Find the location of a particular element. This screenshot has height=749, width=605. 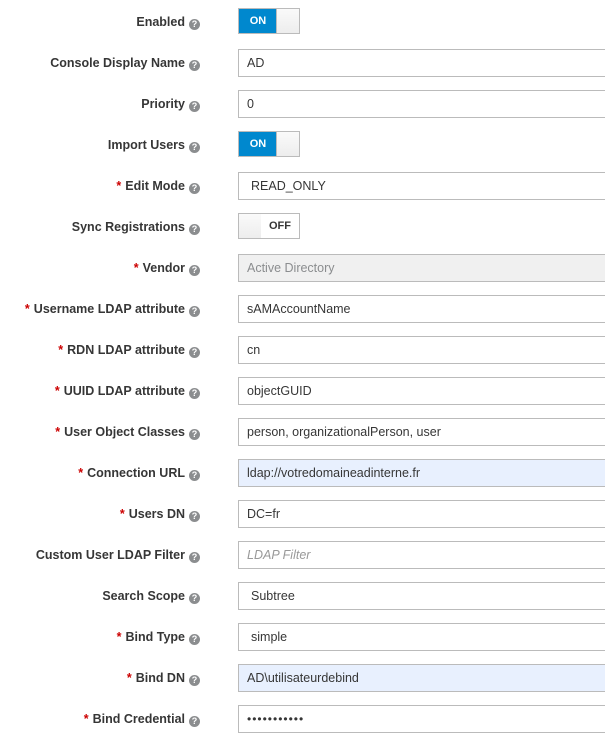

uuid-ldap-attribute-label: * UUID LDAP attribute? is located at coordinates (127, 391).